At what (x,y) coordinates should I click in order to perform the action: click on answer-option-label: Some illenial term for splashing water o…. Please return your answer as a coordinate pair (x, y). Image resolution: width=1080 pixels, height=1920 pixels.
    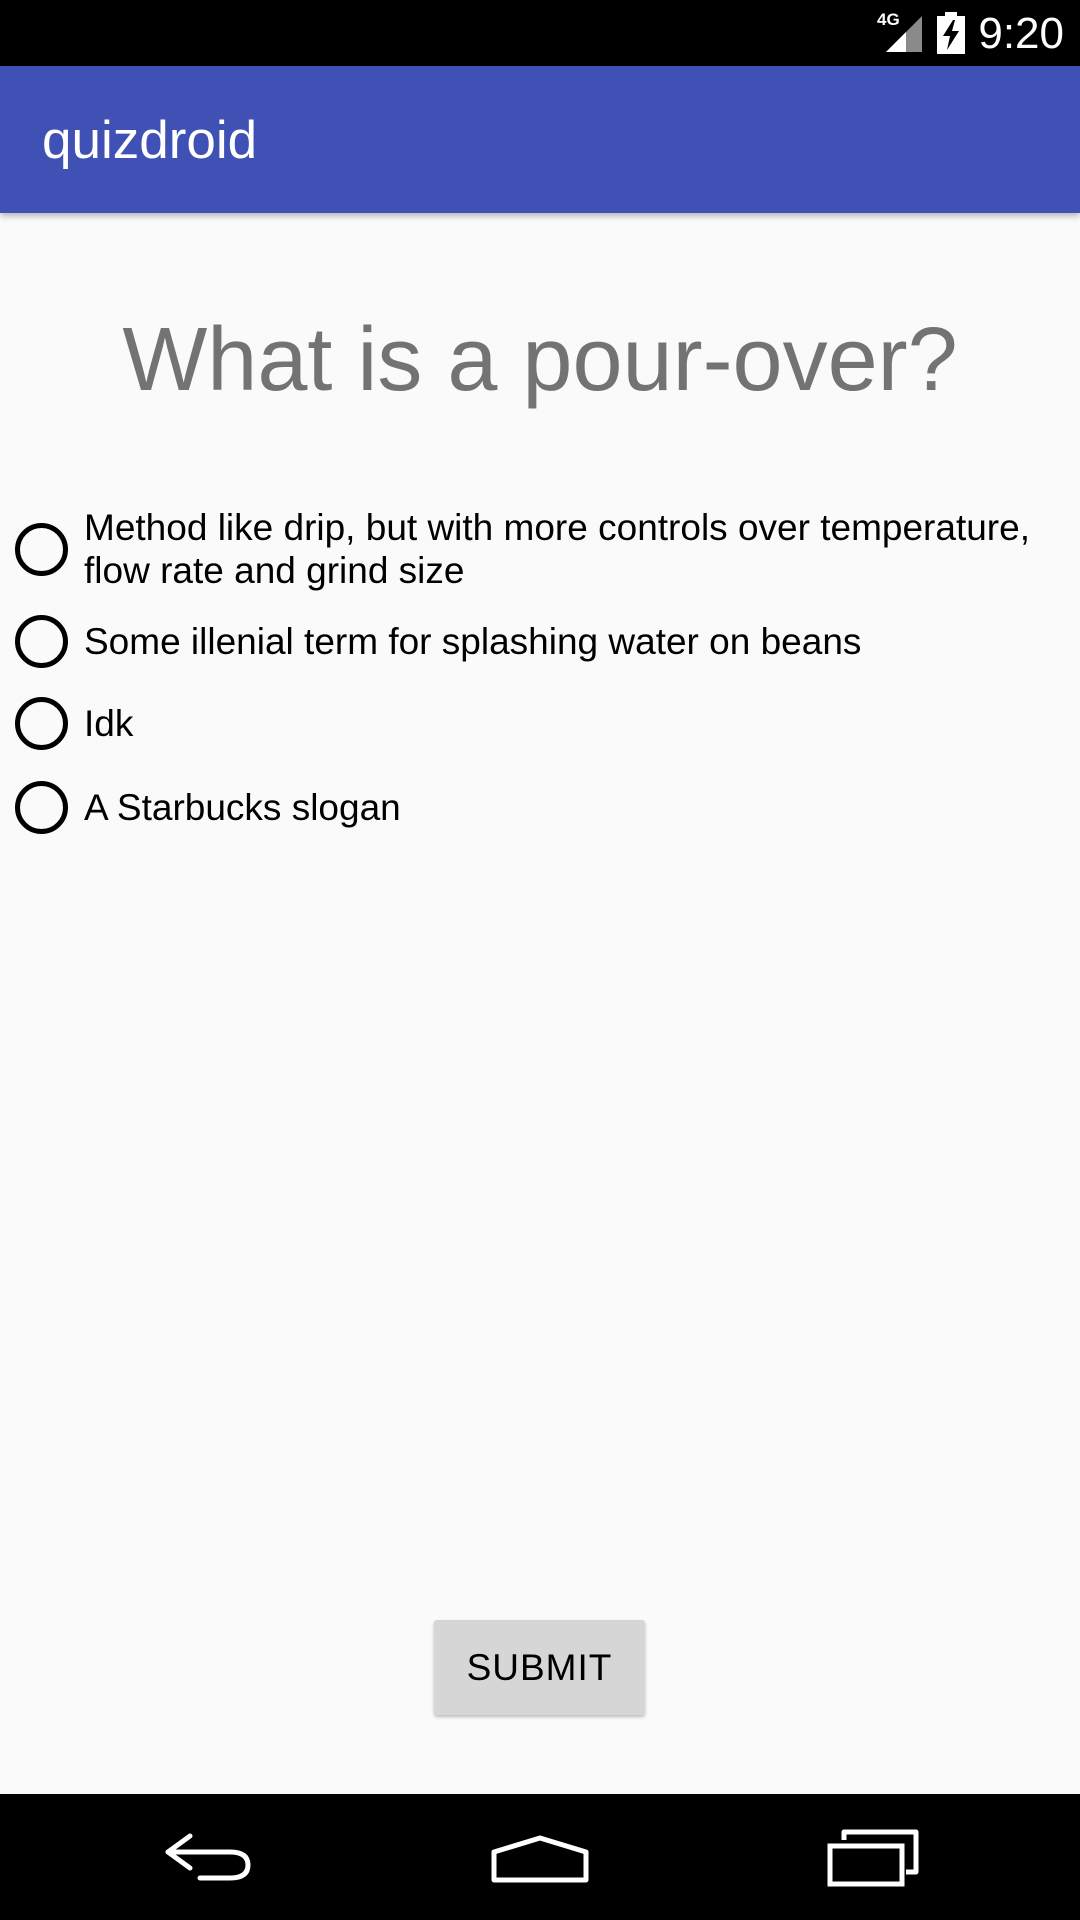
    Looking at the image, I should click on (473, 641).